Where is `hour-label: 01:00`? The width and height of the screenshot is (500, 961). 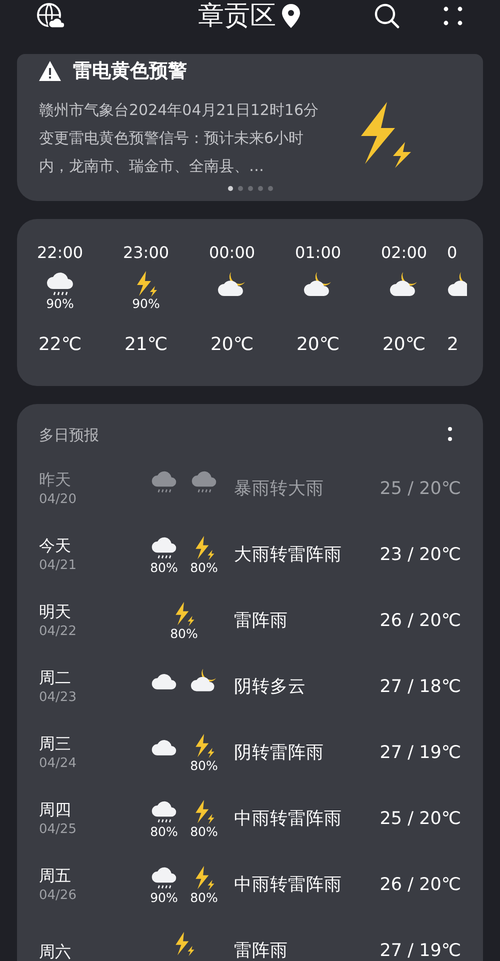 hour-label: 01:00 is located at coordinates (318, 253).